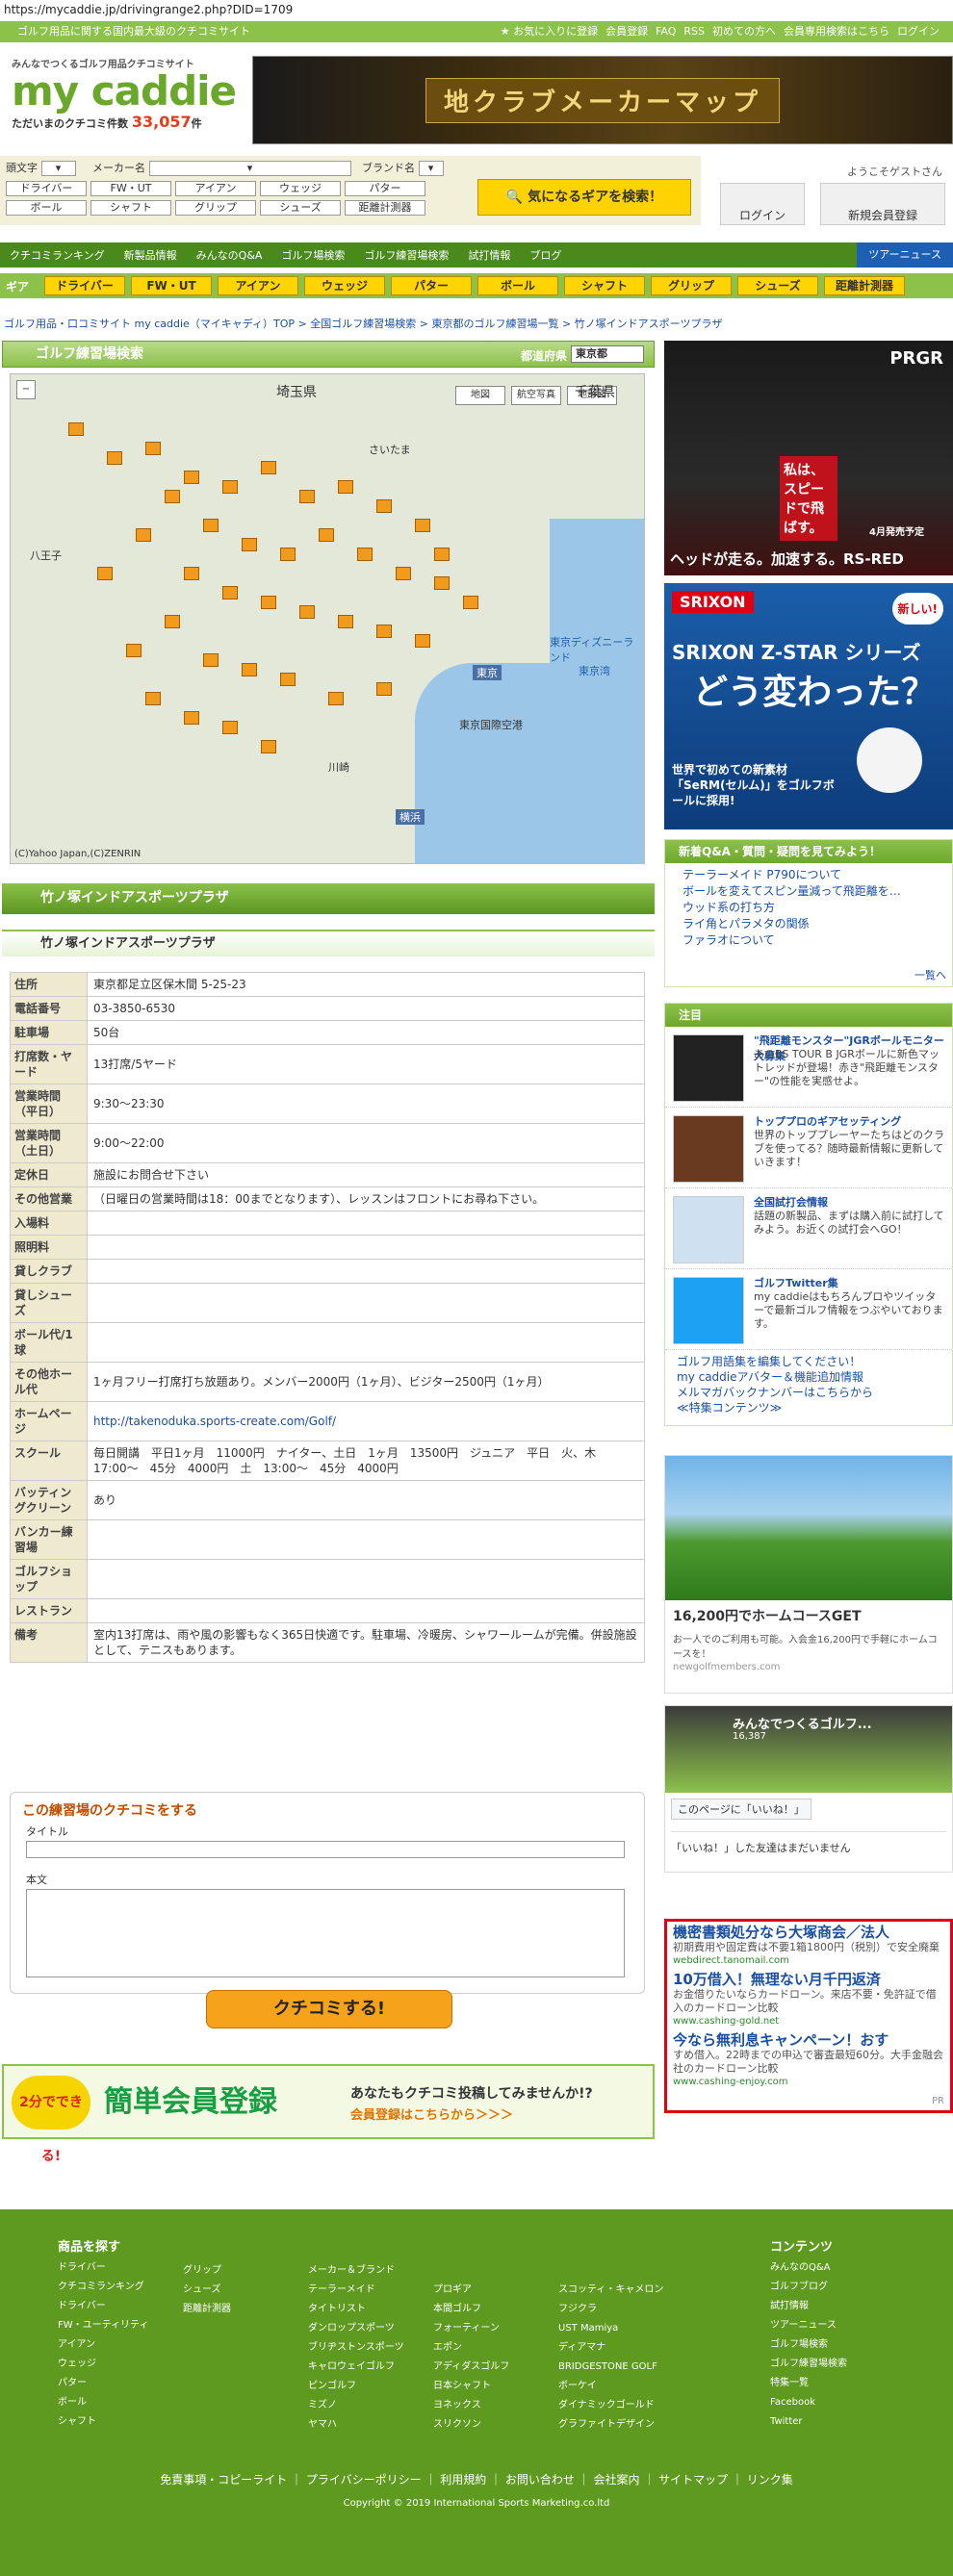 The width and height of the screenshot is (953, 2576). Describe the element at coordinates (808, 1377) in the screenshot. I see `side-link: my caddieアバター＆機能追加情報` at that location.